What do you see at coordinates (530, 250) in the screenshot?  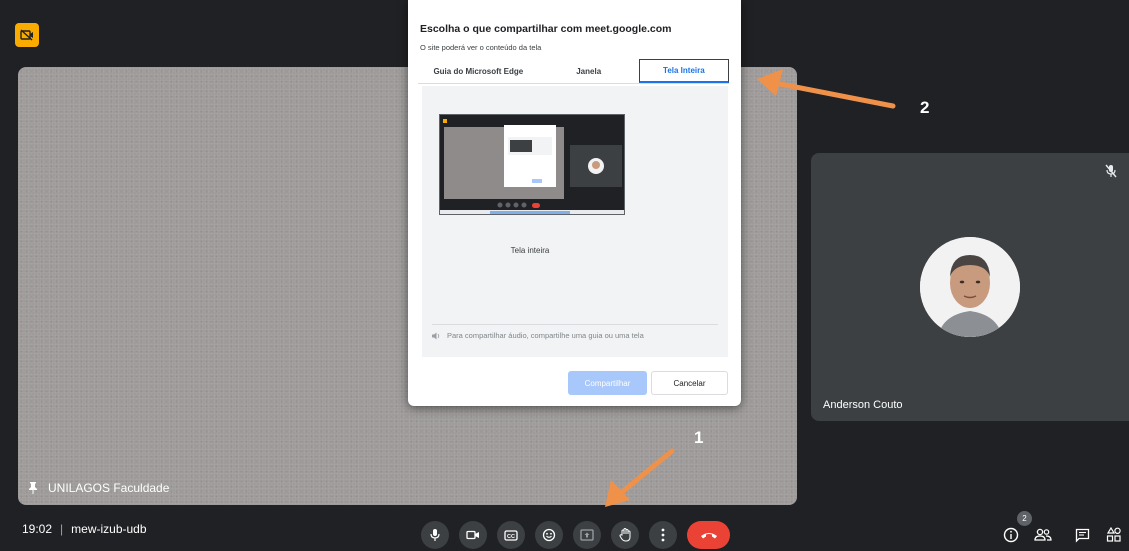 I see `thumbnail-caption: Tela inteira` at bounding box center [530, 250].